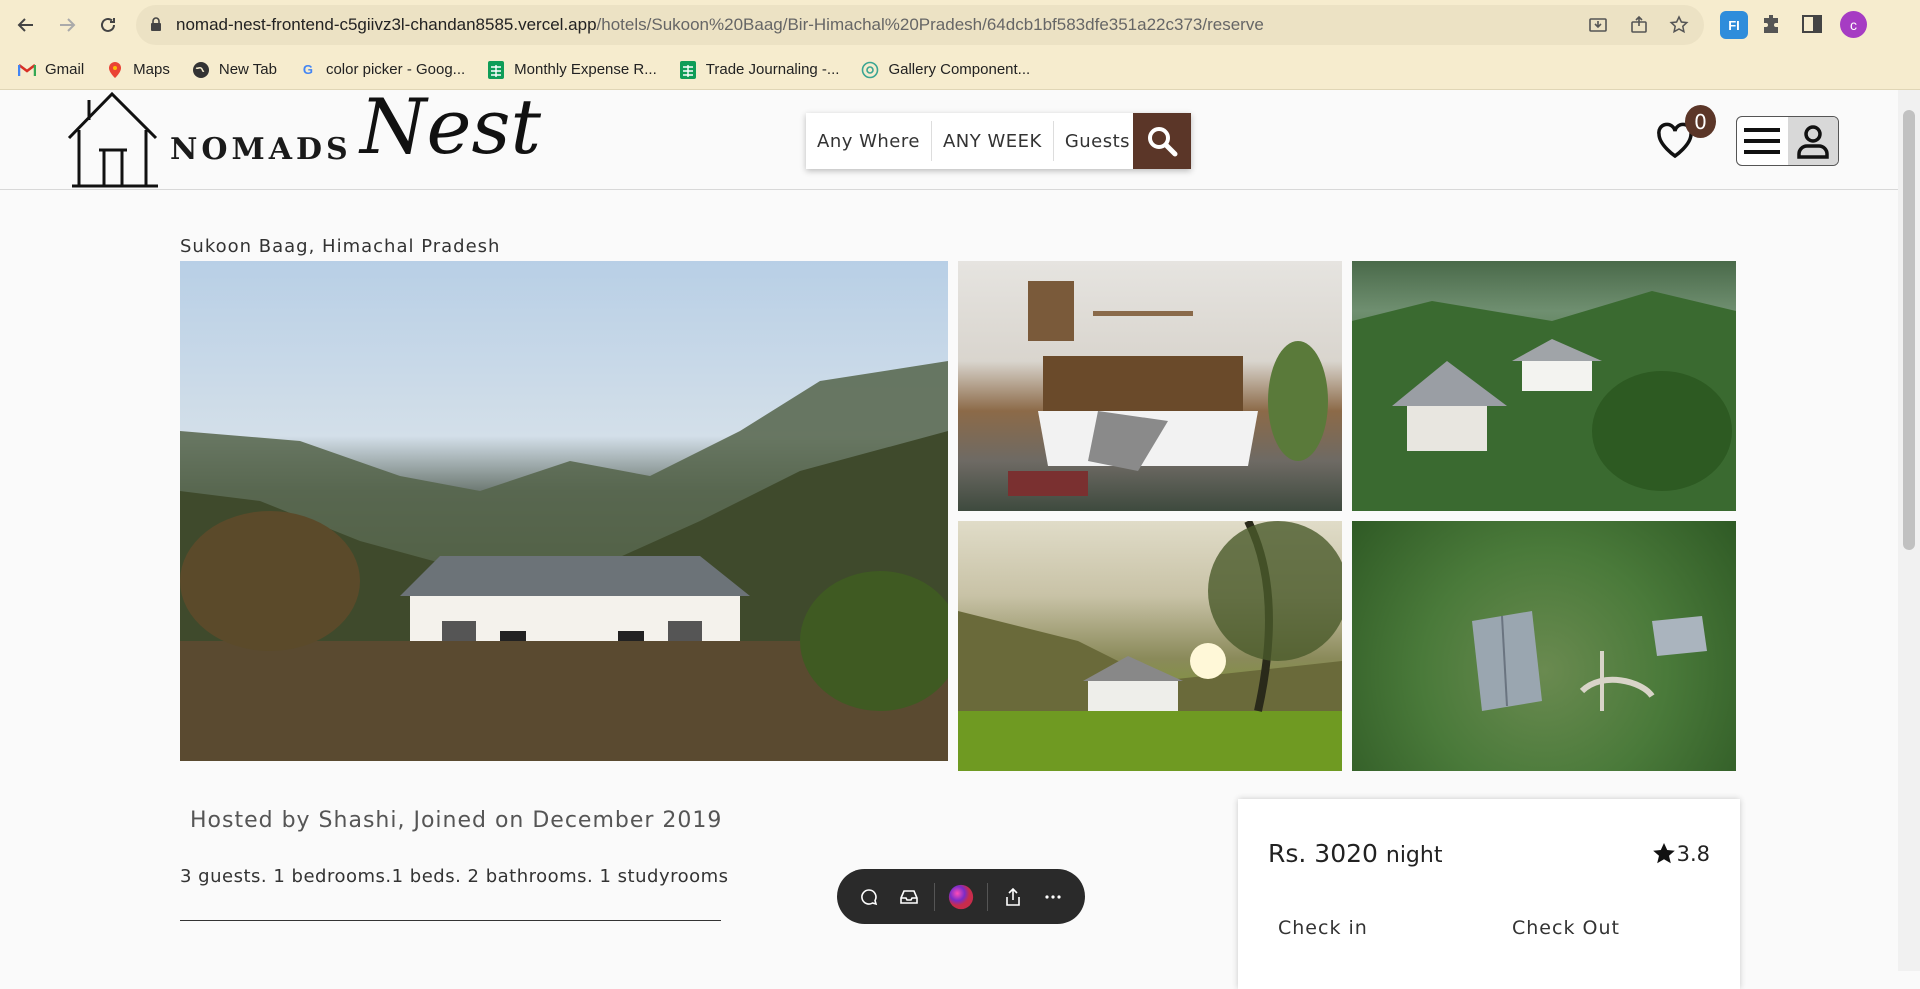 The height and width of the screenshot is (989, 1920). I want to click on search-bar: Any Where ANY WEEK Guests, so click(998, 141).